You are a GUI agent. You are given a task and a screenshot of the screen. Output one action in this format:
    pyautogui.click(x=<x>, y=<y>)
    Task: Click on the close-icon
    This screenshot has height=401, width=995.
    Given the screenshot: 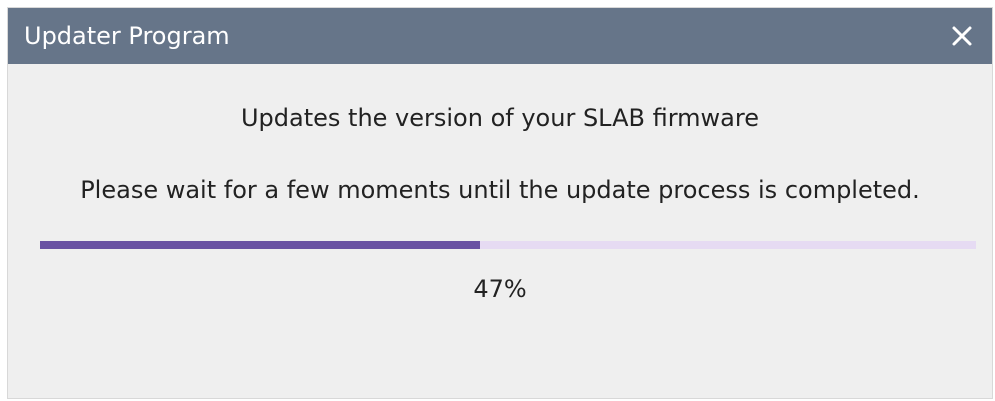 What is the action you would take?
    pyautogui.click(x=962, y=36)
    